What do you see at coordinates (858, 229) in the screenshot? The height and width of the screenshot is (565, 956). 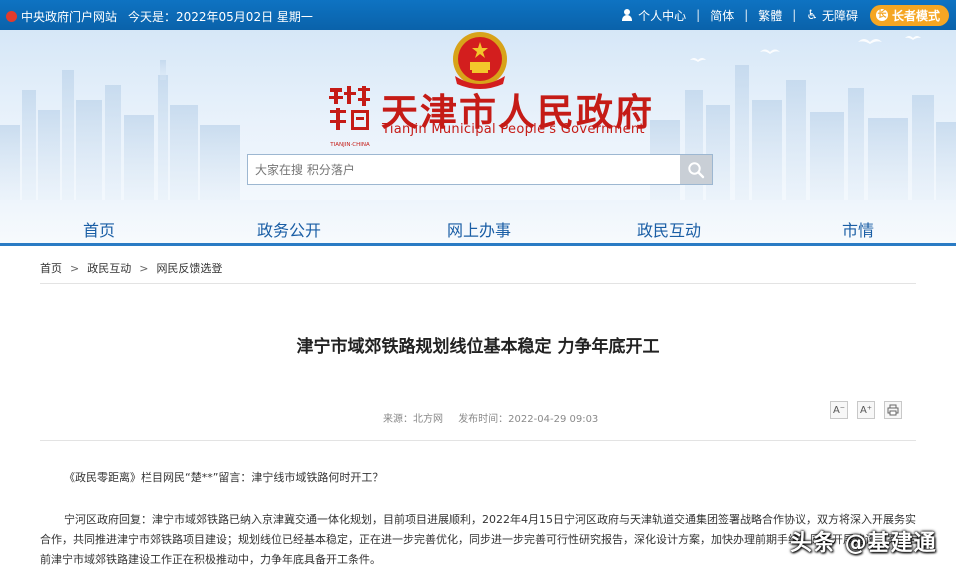 I see `nav-item-city-info: 市情` at bounding box center [858, 229].